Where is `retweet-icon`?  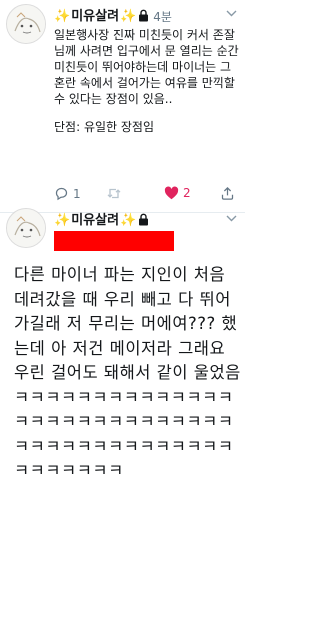
retweet-icon is located at coordinates (114, 193).